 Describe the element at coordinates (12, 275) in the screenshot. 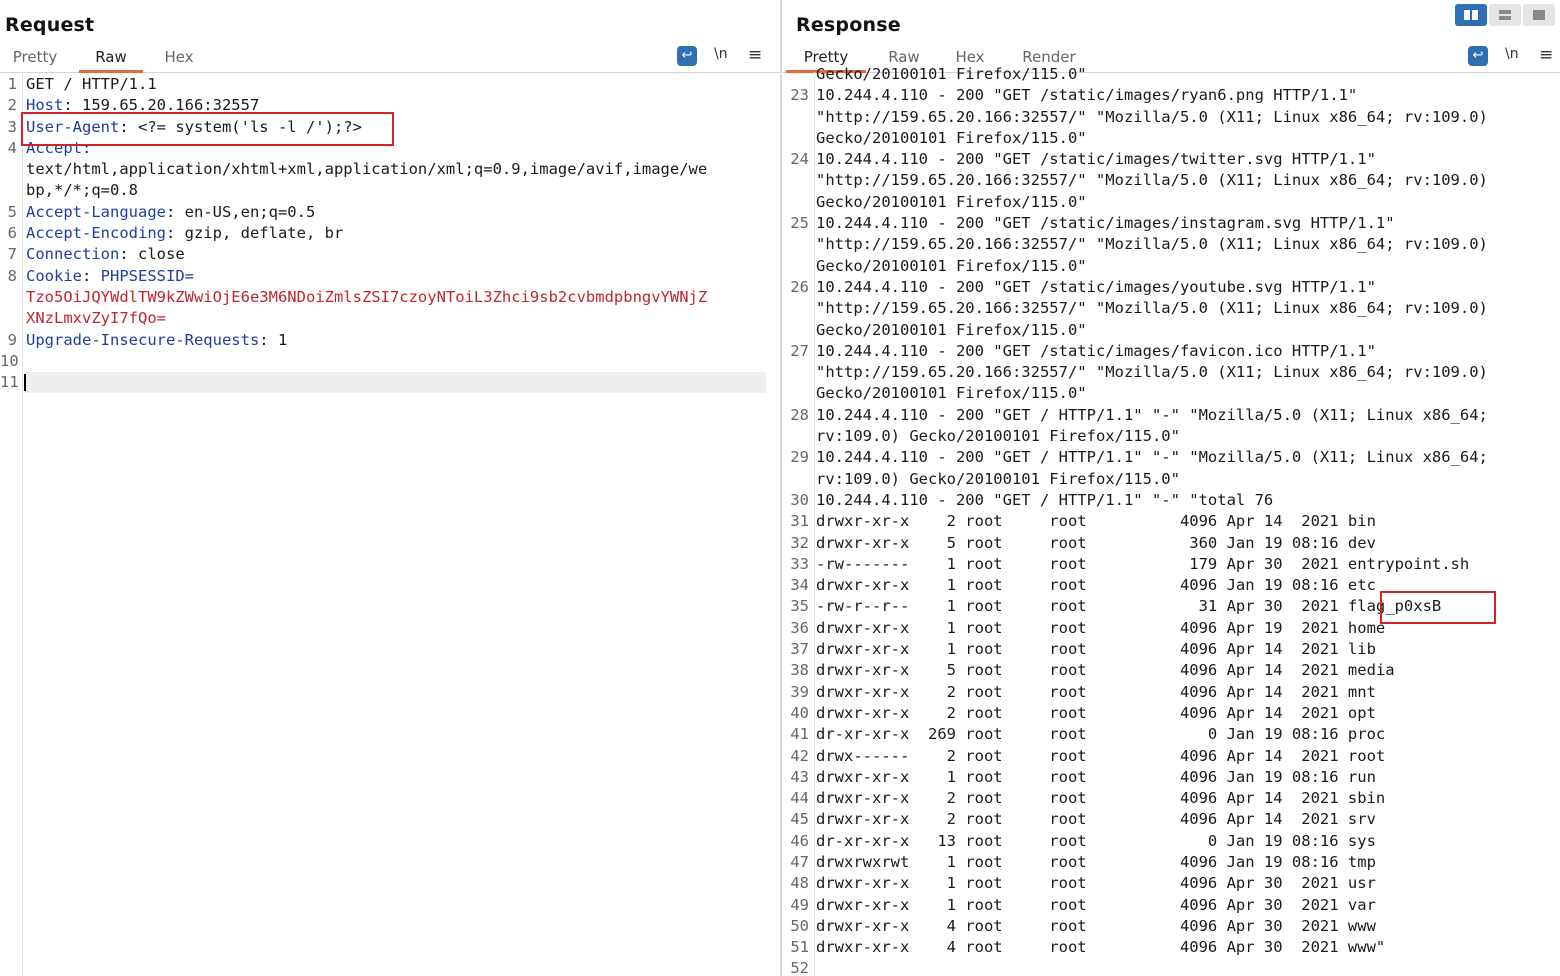

I see `line-number: 8` at that location.